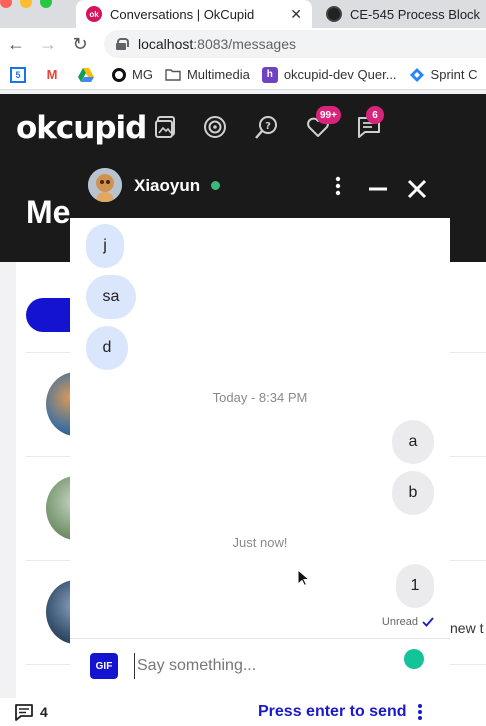 The height and width of the screenshot is (726, 486). I want to click on mg-icon, so click(119, 74).